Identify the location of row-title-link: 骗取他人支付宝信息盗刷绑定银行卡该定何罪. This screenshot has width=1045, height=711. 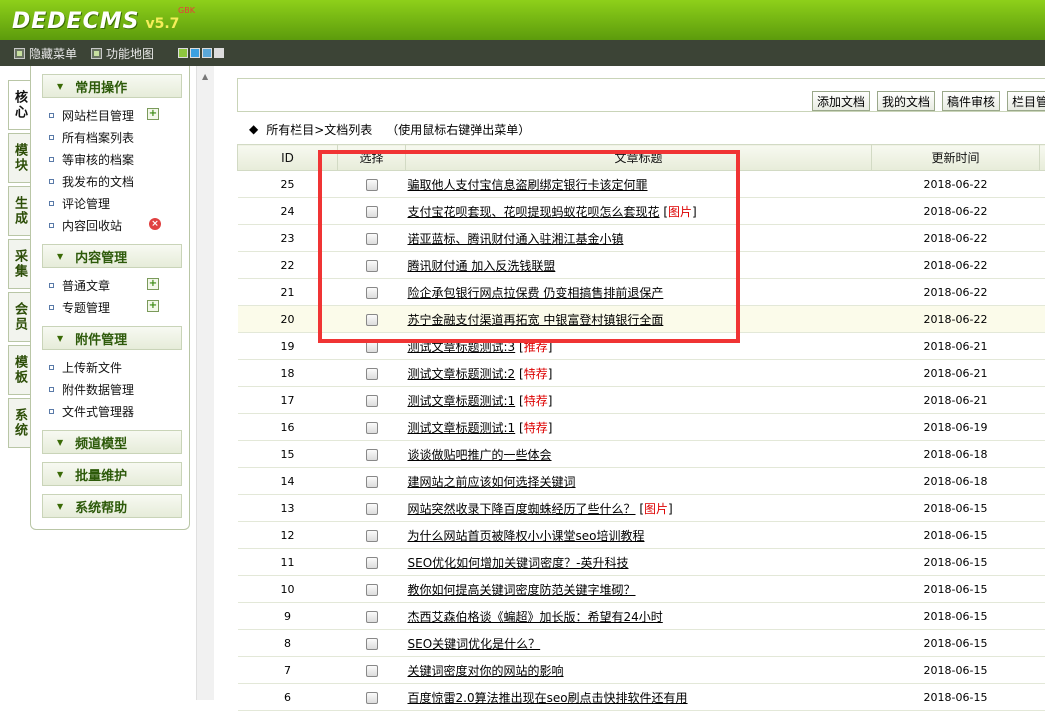
(528, 185).